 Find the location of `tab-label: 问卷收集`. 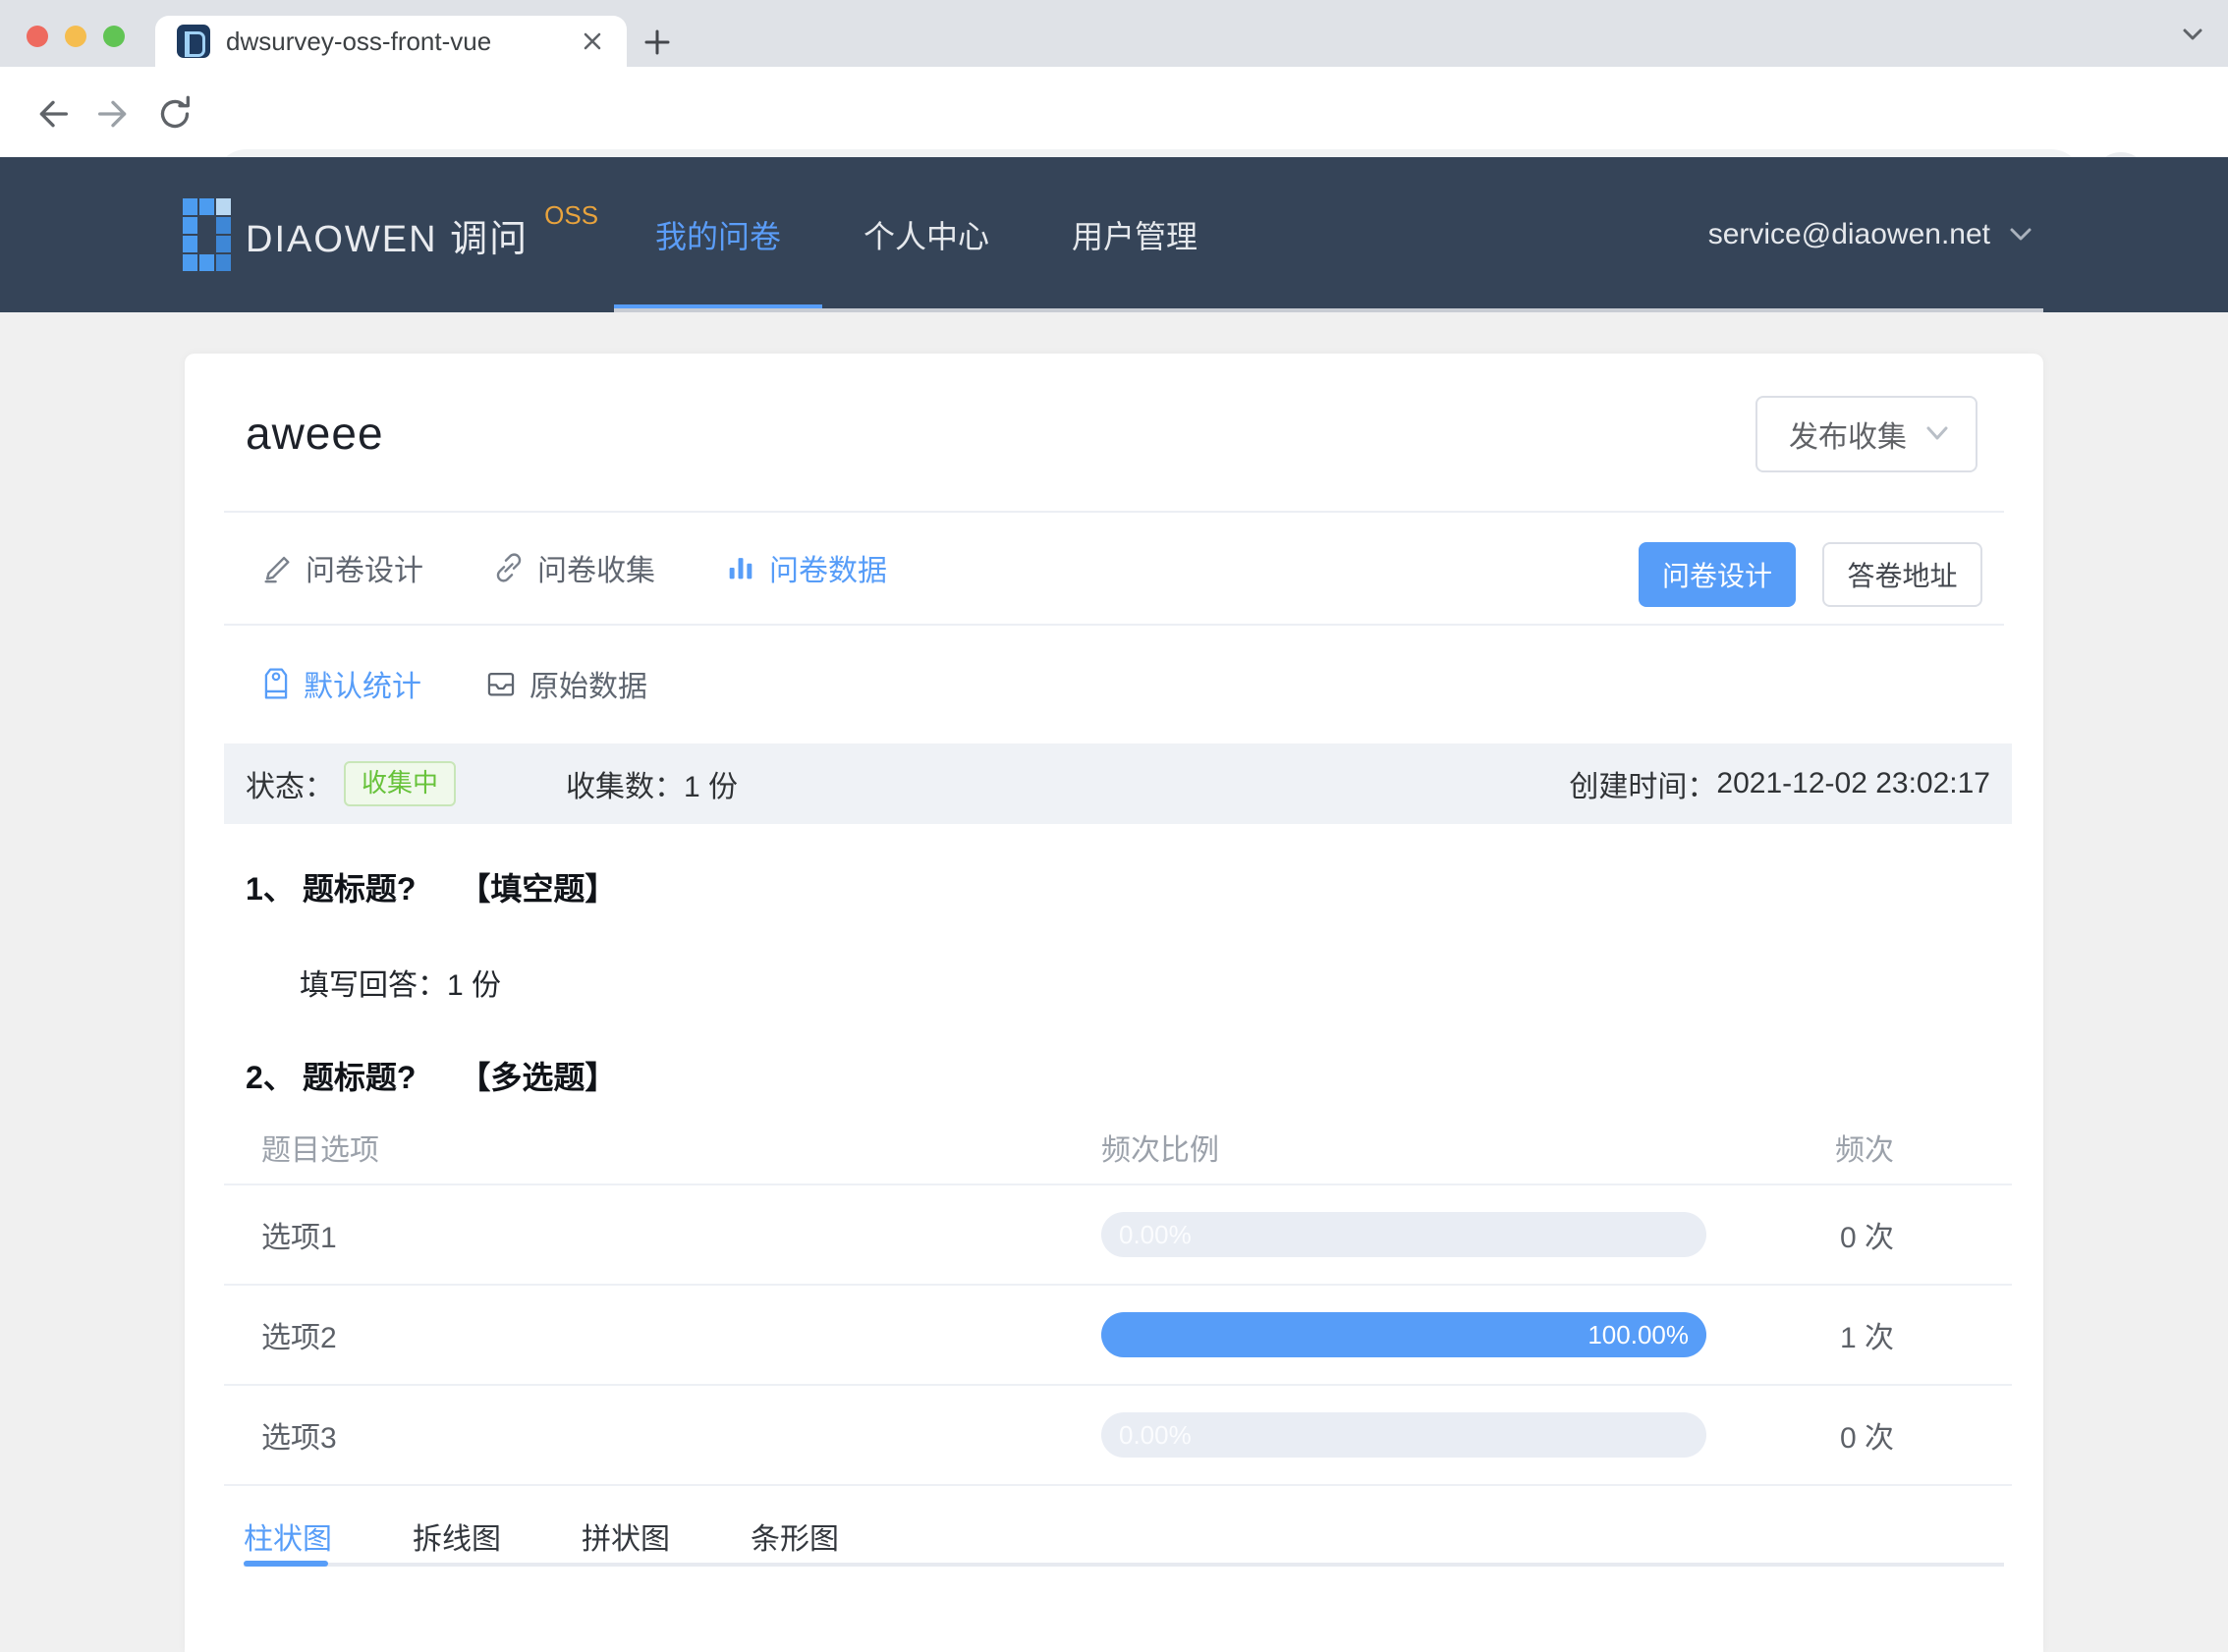

tab-label: 问卷收集 is located at coordinates (596, 570).